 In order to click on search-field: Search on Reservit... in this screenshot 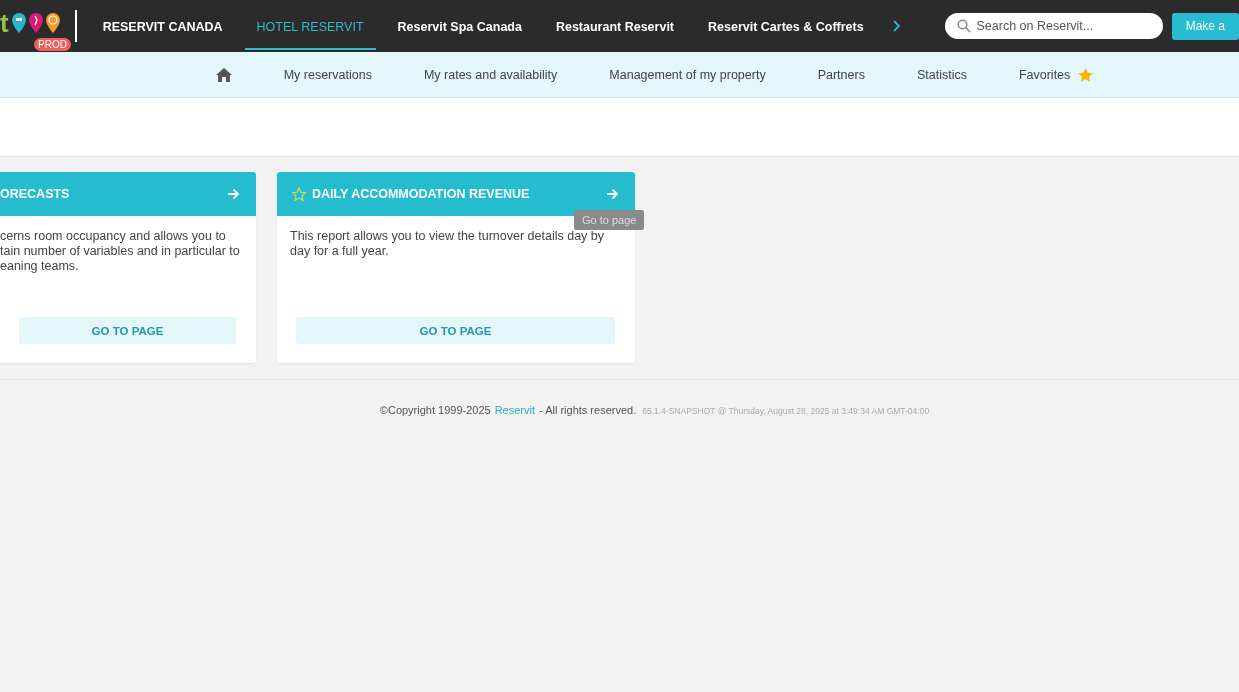, I will do `click(1053, 26)`.